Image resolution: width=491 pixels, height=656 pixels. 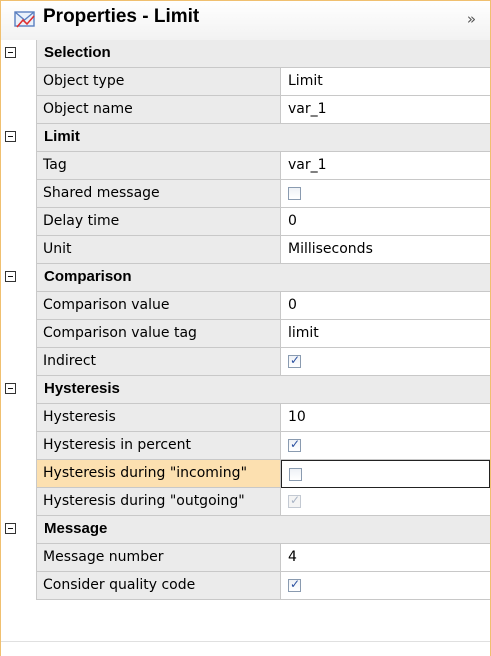 I want to click on property-name: Object type, so click(x=84, y=81).